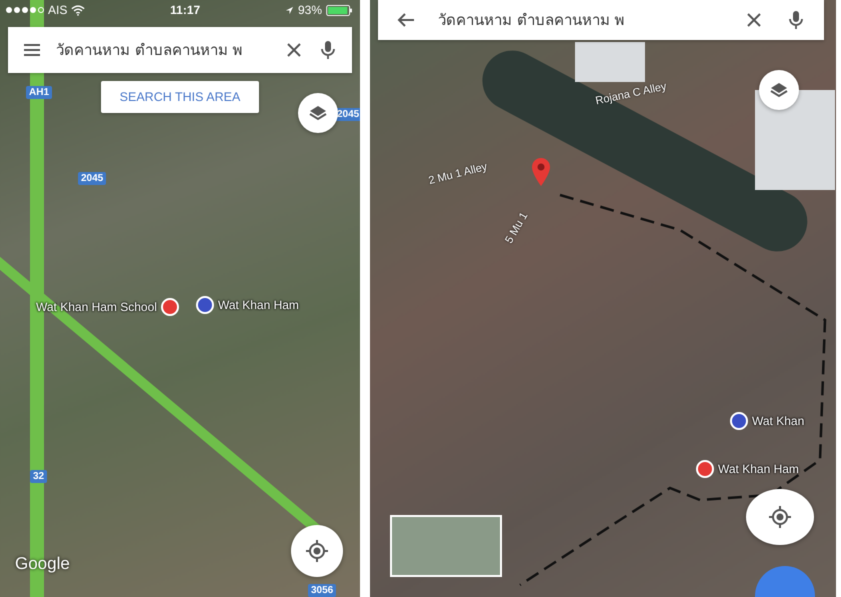 The height and width of the screenshot is (597, 841). What do you see at coordinates (457, 174) in the screenshot?
I see `street-label: 2 Mu 1 Alley` at bounding box center [457, 174].